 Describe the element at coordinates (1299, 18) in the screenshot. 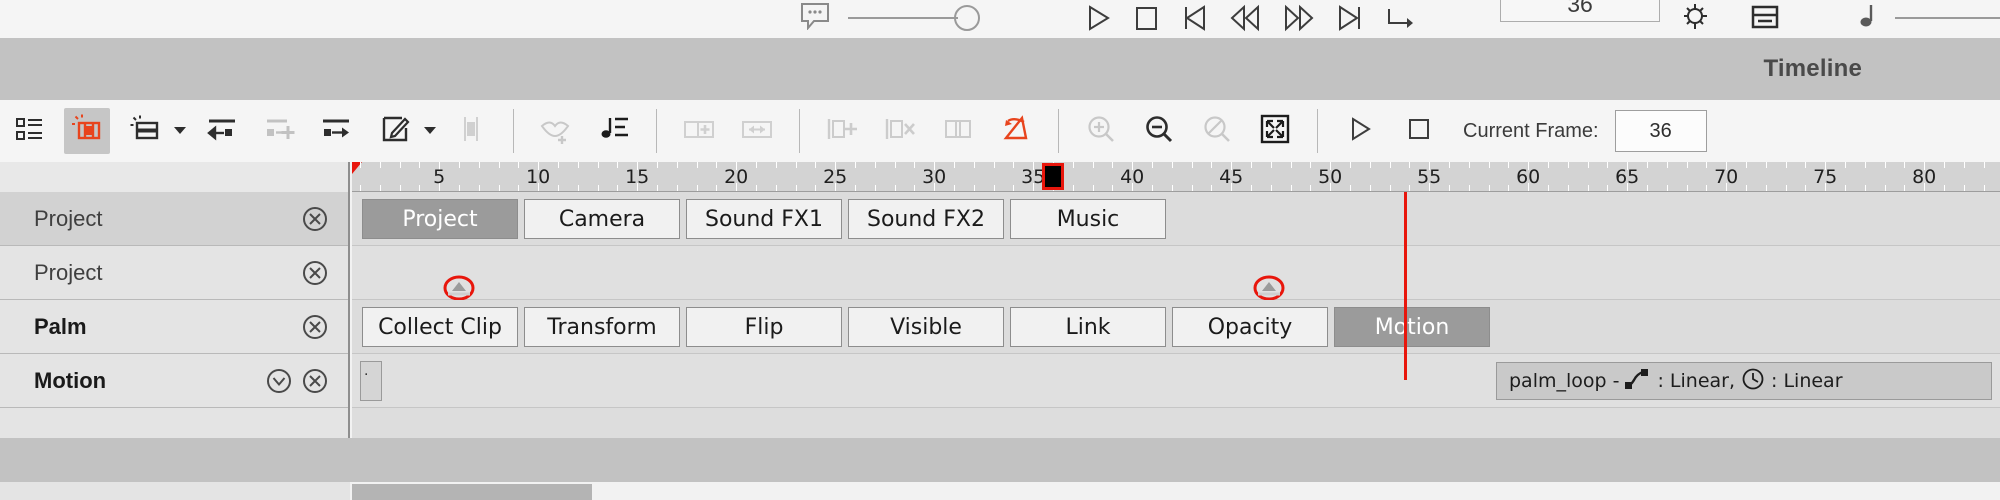

I see `step-forward-icon` at that location.